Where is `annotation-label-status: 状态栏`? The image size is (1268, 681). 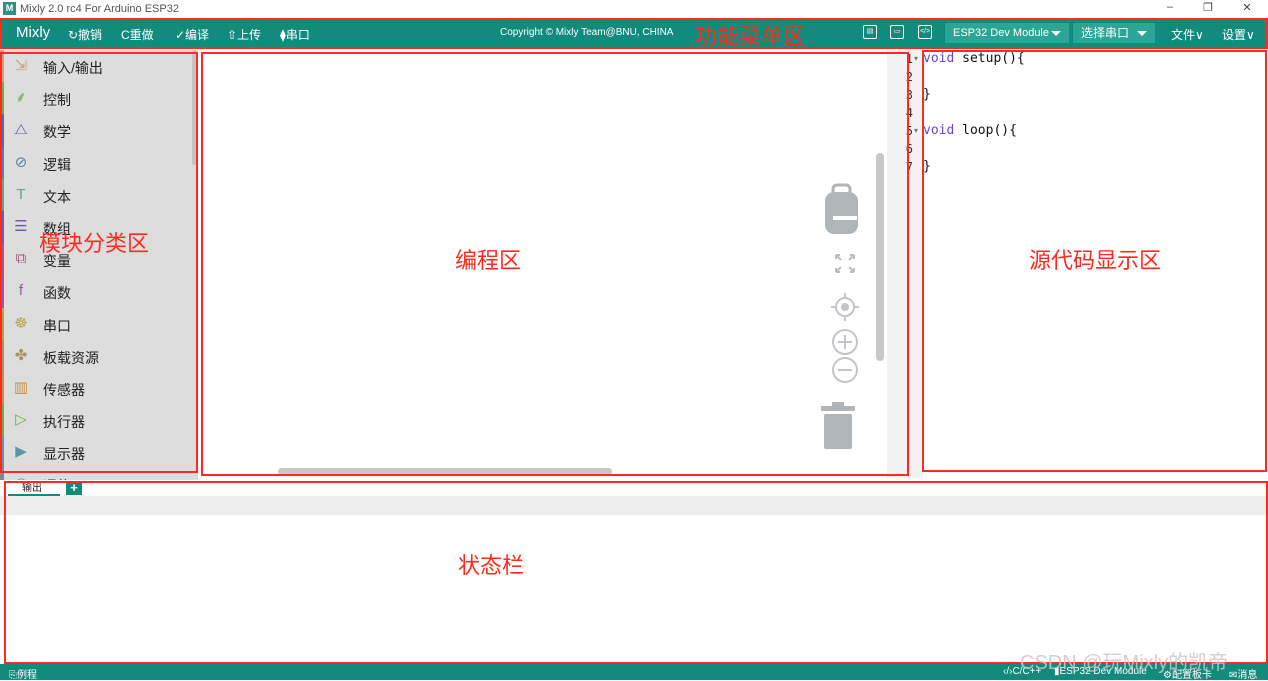 annotation-label-status: 状态栏 is located at coordinates (491, 565).